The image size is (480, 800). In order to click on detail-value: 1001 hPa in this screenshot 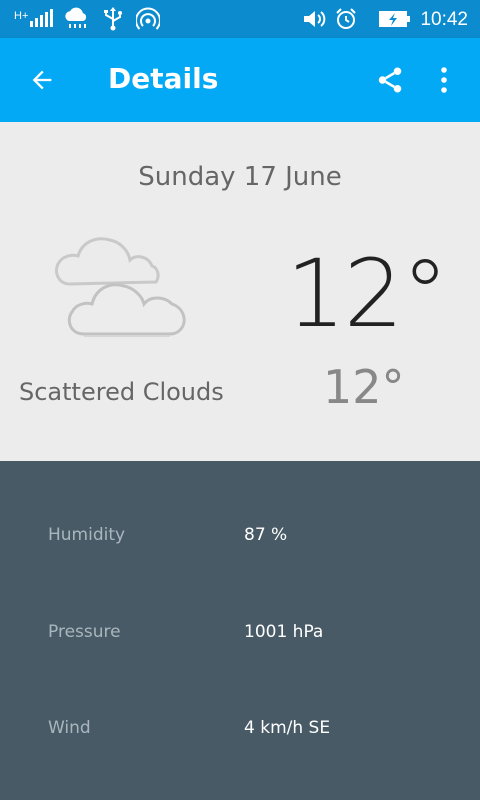, I will do `click(284, 632)`.